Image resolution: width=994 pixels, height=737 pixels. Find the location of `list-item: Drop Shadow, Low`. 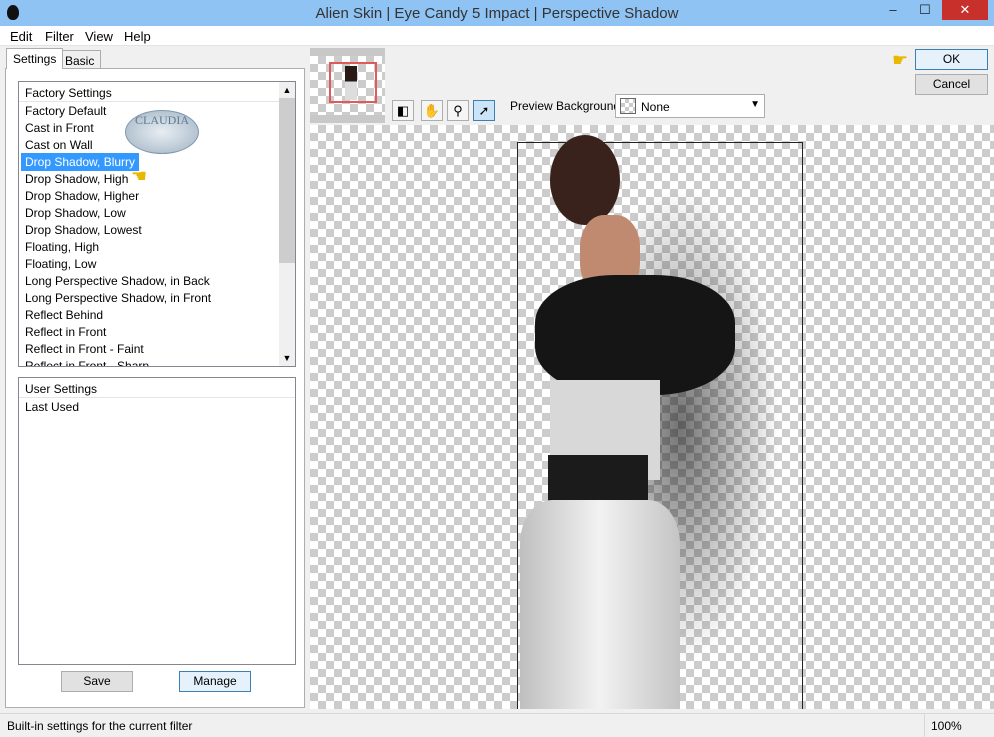

list-item: Drop Shadow, Low is located at coordinates (157, 212).